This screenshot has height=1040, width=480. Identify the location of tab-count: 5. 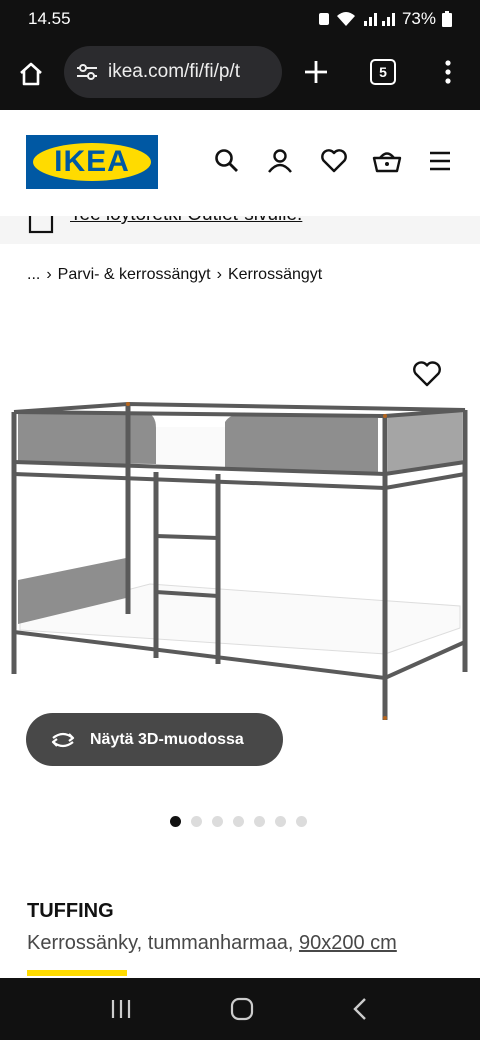
(383, 72).